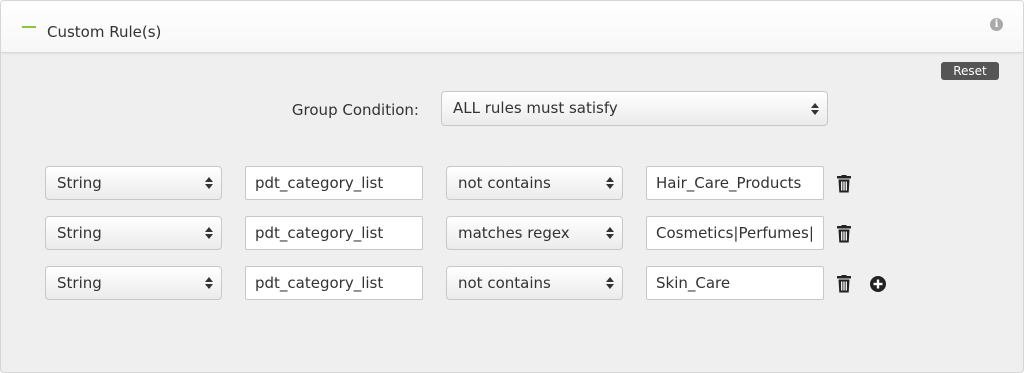 The width and height of the screenshot is (1024, 373). Describe the element at coordinates (512, 27) in the screenshot. I see `panel-header: Custom Rule(s) i` at that location.